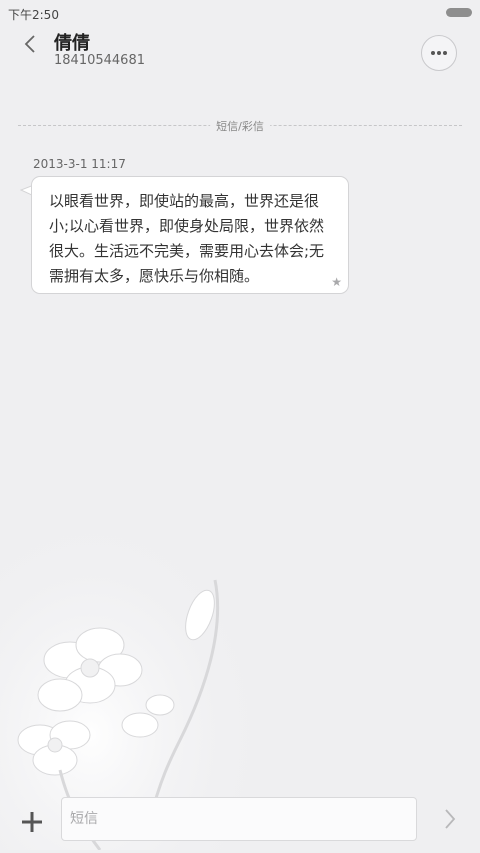 Image resolution: width=480 pixels, height=853 pixels. I want to click on more-options-button, so click(439, 53).